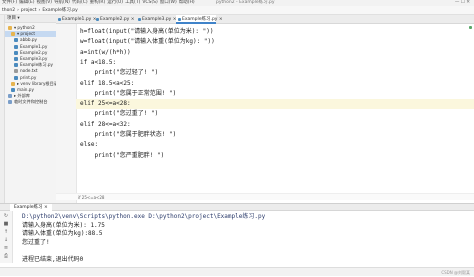 Image resolution: width=474 pixels, height=277 pixels. What do you see at coordinates (8, 10) in the screenshot?
I see `nav-crumb: thon2` at bounding box center [8, 10].